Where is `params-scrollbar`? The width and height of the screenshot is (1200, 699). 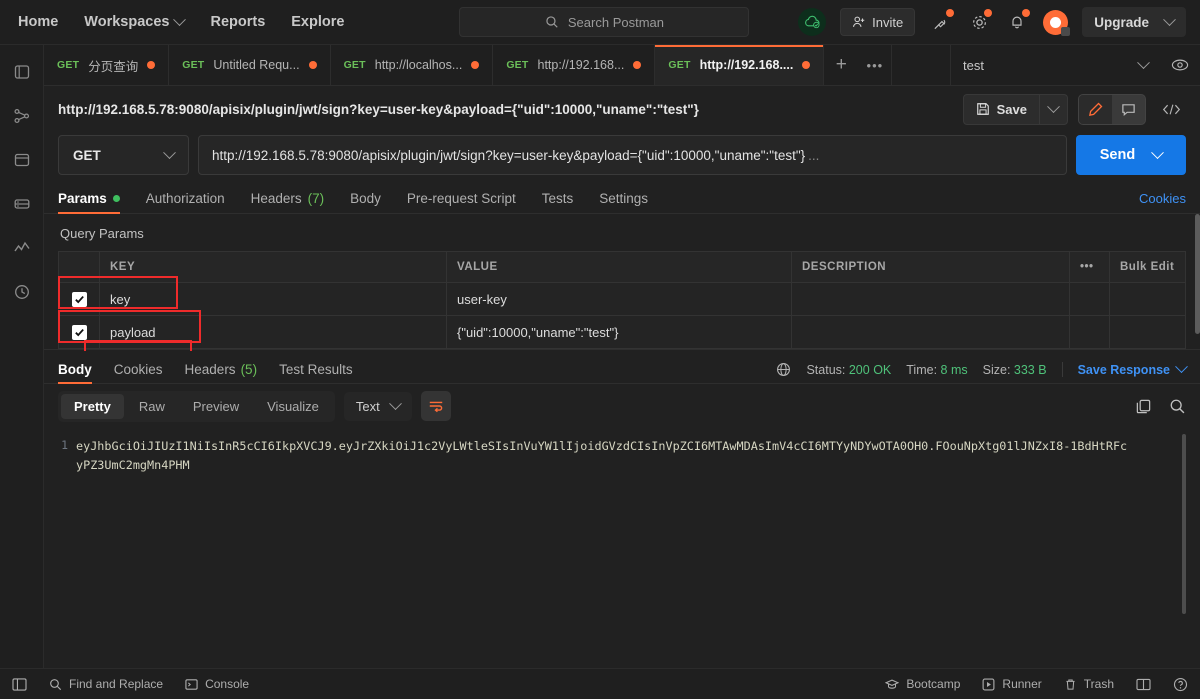
params-scrollbar is located at coordinates (1197, 274).